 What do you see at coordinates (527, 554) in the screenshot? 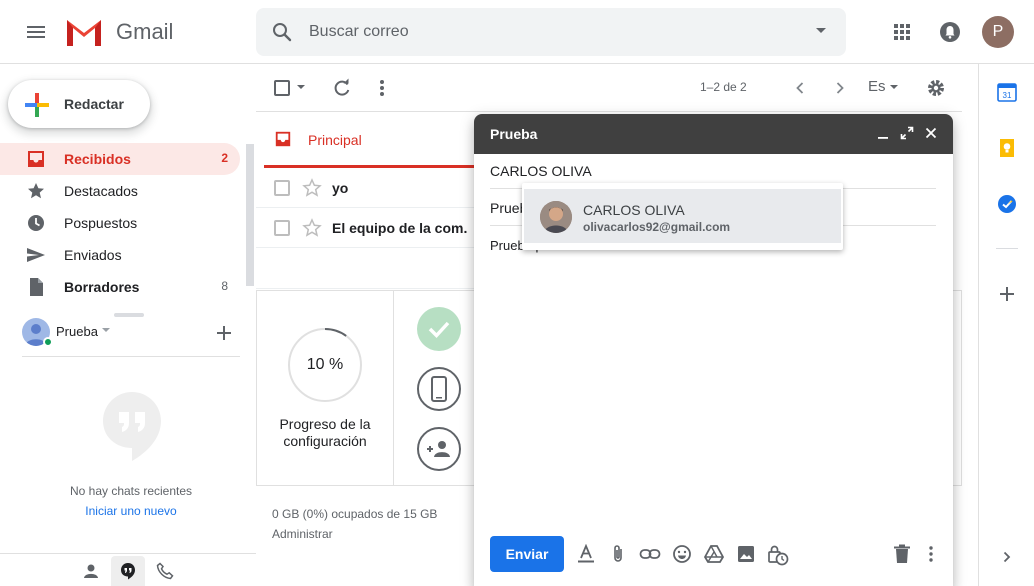
I see `send-button: Enviar` at bounding box center [527, 554].